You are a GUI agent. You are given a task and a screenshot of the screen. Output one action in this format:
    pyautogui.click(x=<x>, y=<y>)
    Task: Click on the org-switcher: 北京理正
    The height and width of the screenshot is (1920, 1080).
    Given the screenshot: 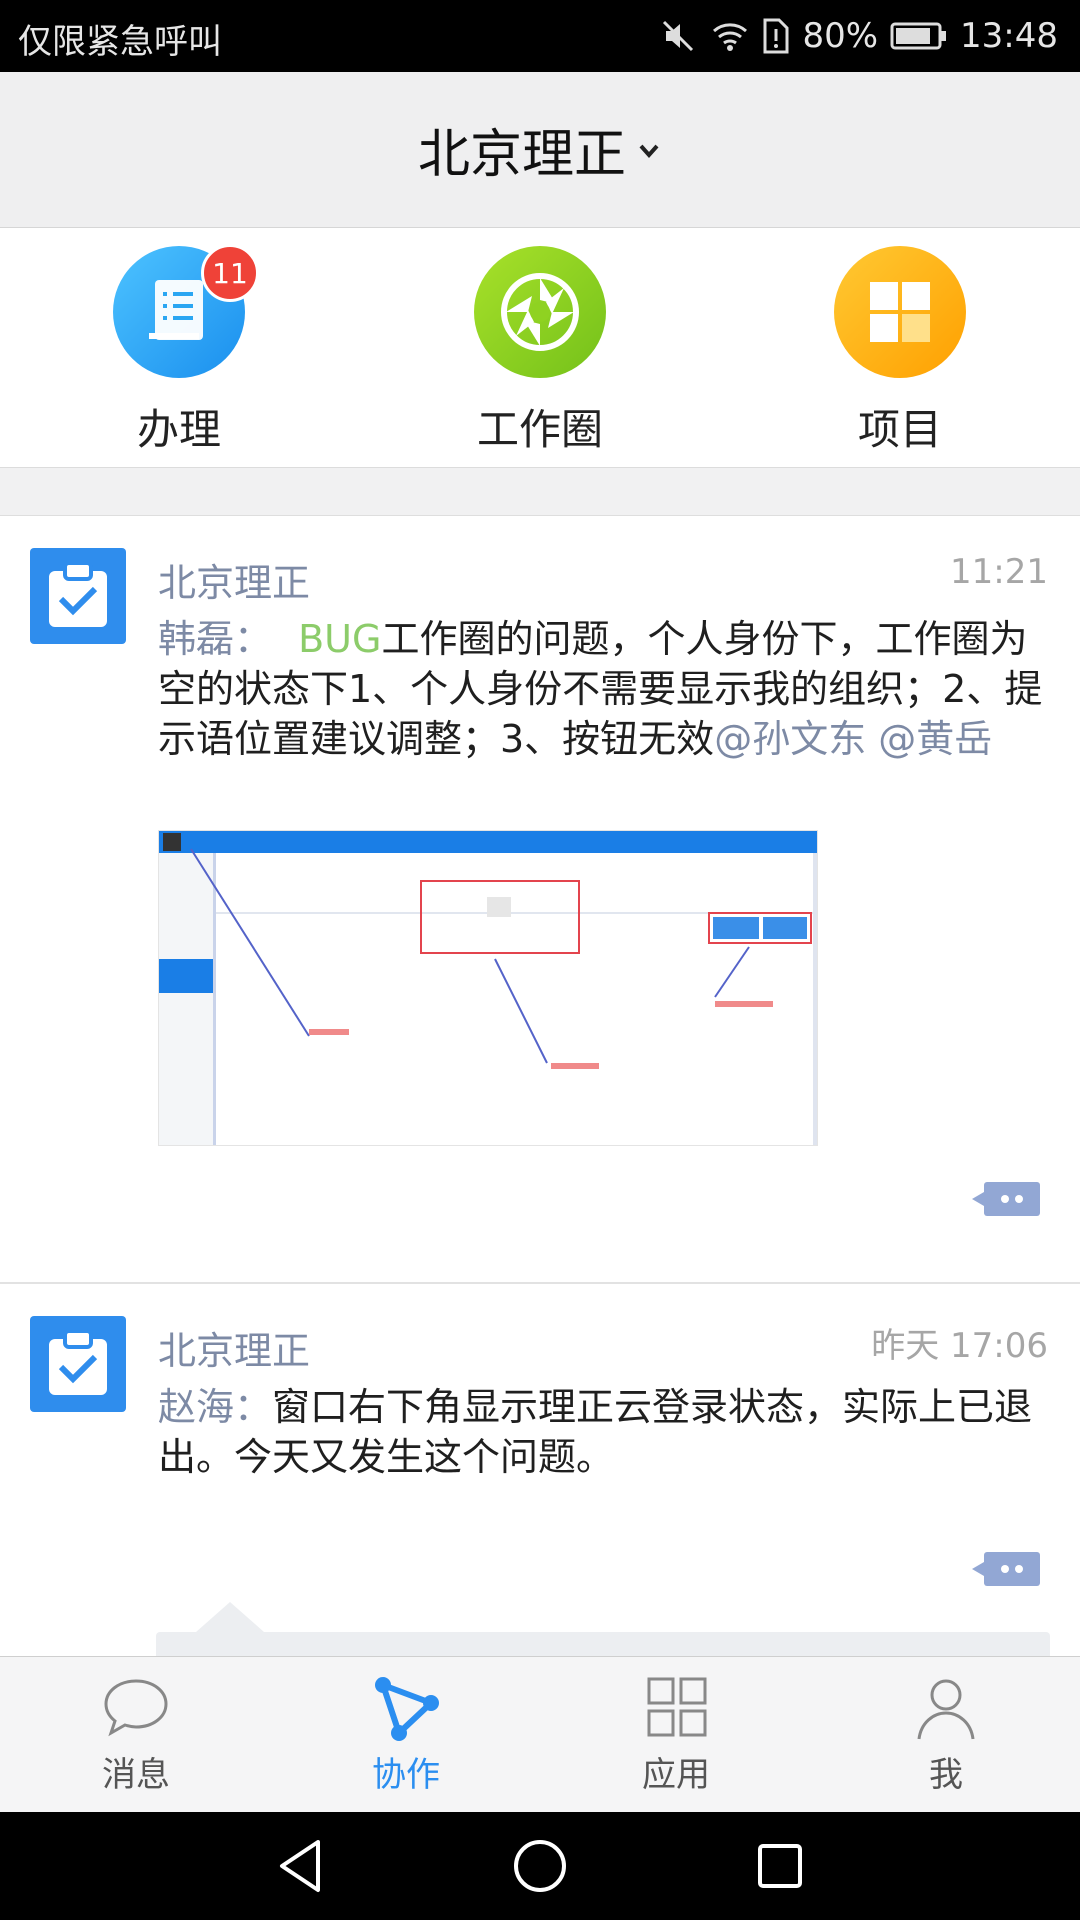 What is the action you would take?
    pyautogui.click(x=540, y=150)
    